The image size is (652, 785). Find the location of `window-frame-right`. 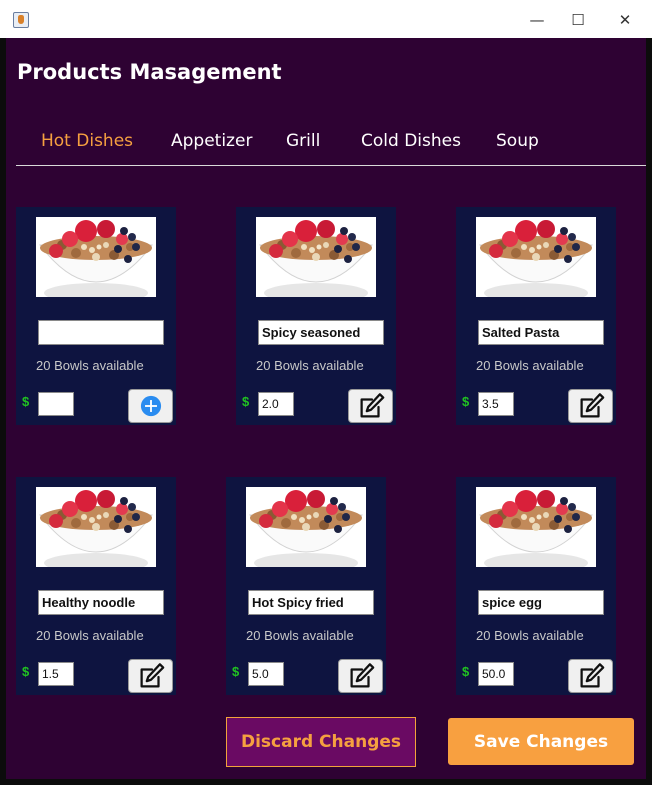

window-frame-right is located at coordinates (649, 411).